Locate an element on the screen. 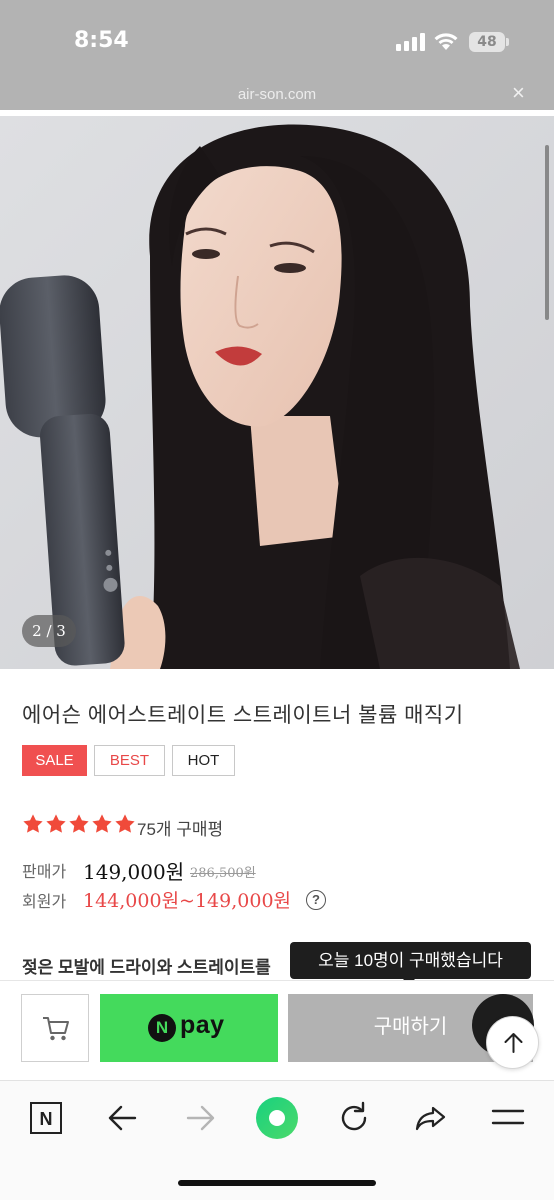  menu-button is located at coordinates (508, 1118).